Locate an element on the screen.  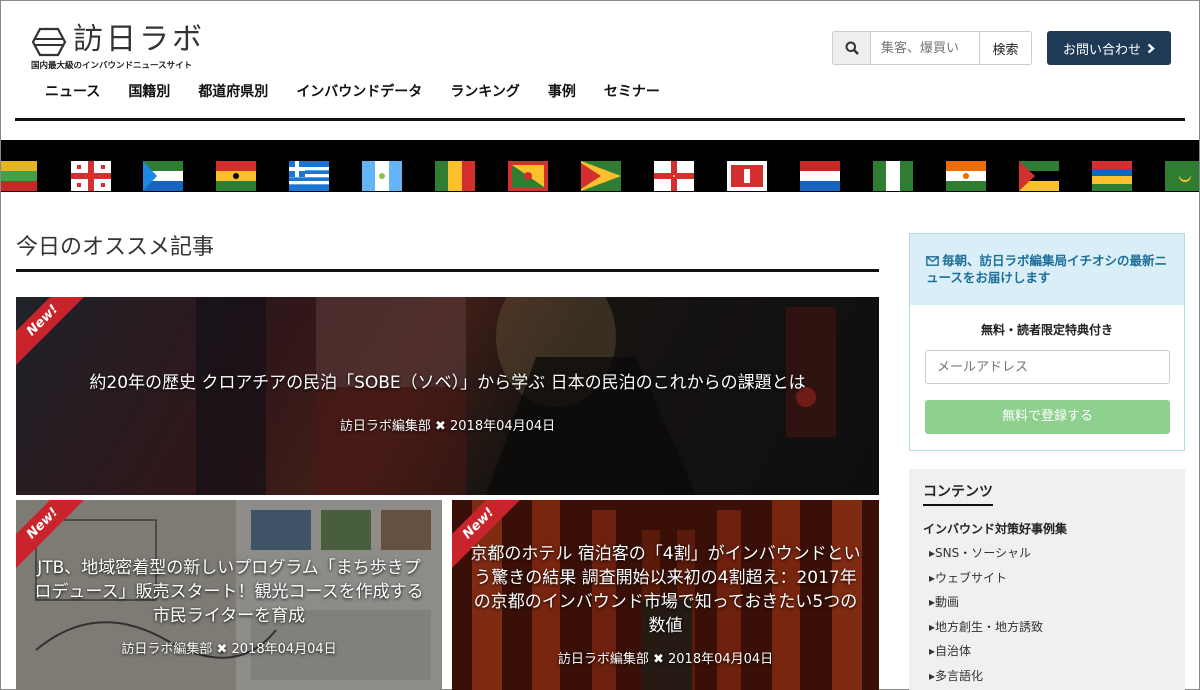
newsletter-header: 毎朝、訪日ラボ編集局イチオシの最新ニュースをお届けします is located at coordinates (1047, 269).